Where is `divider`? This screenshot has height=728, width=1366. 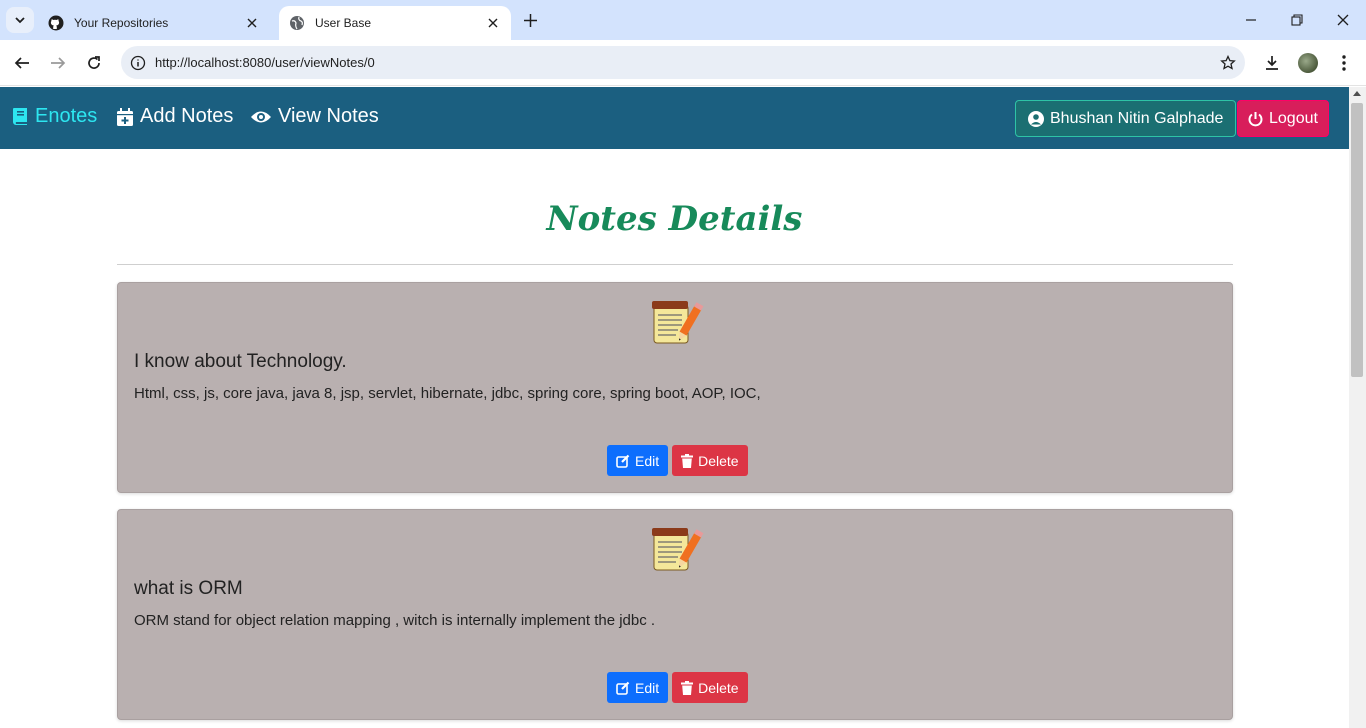
divider is located at coordinates (675, 264).